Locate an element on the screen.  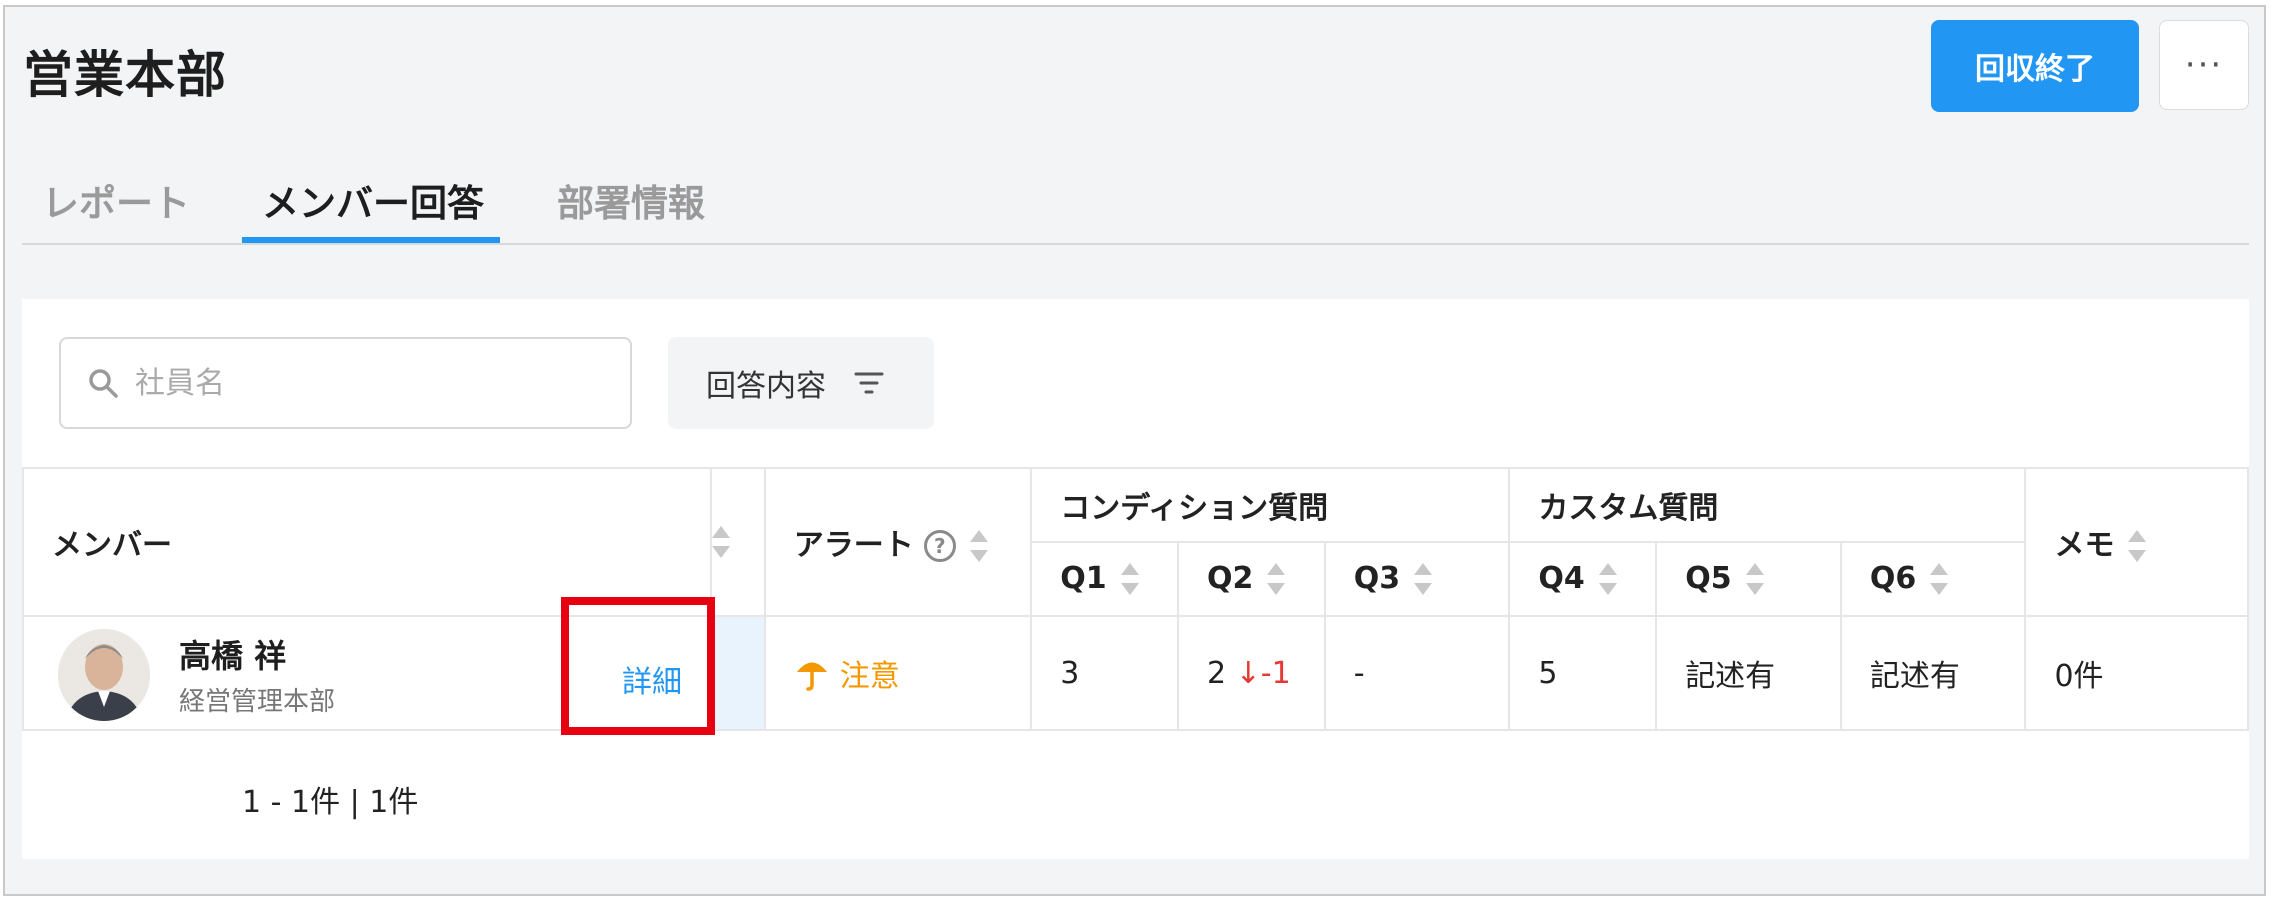
page-title: 営業本部 is located at coordinates (125, 75).